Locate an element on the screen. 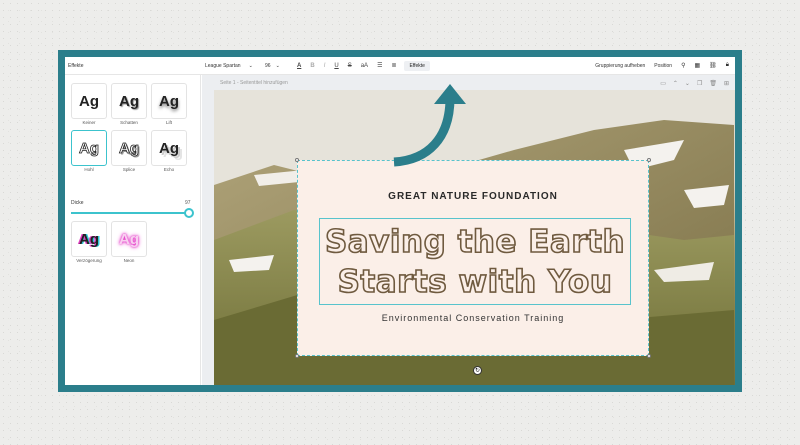 The width and height of the screenshot is (800, 445). strikethrough-icon: S is located at coordinates (350, 66).